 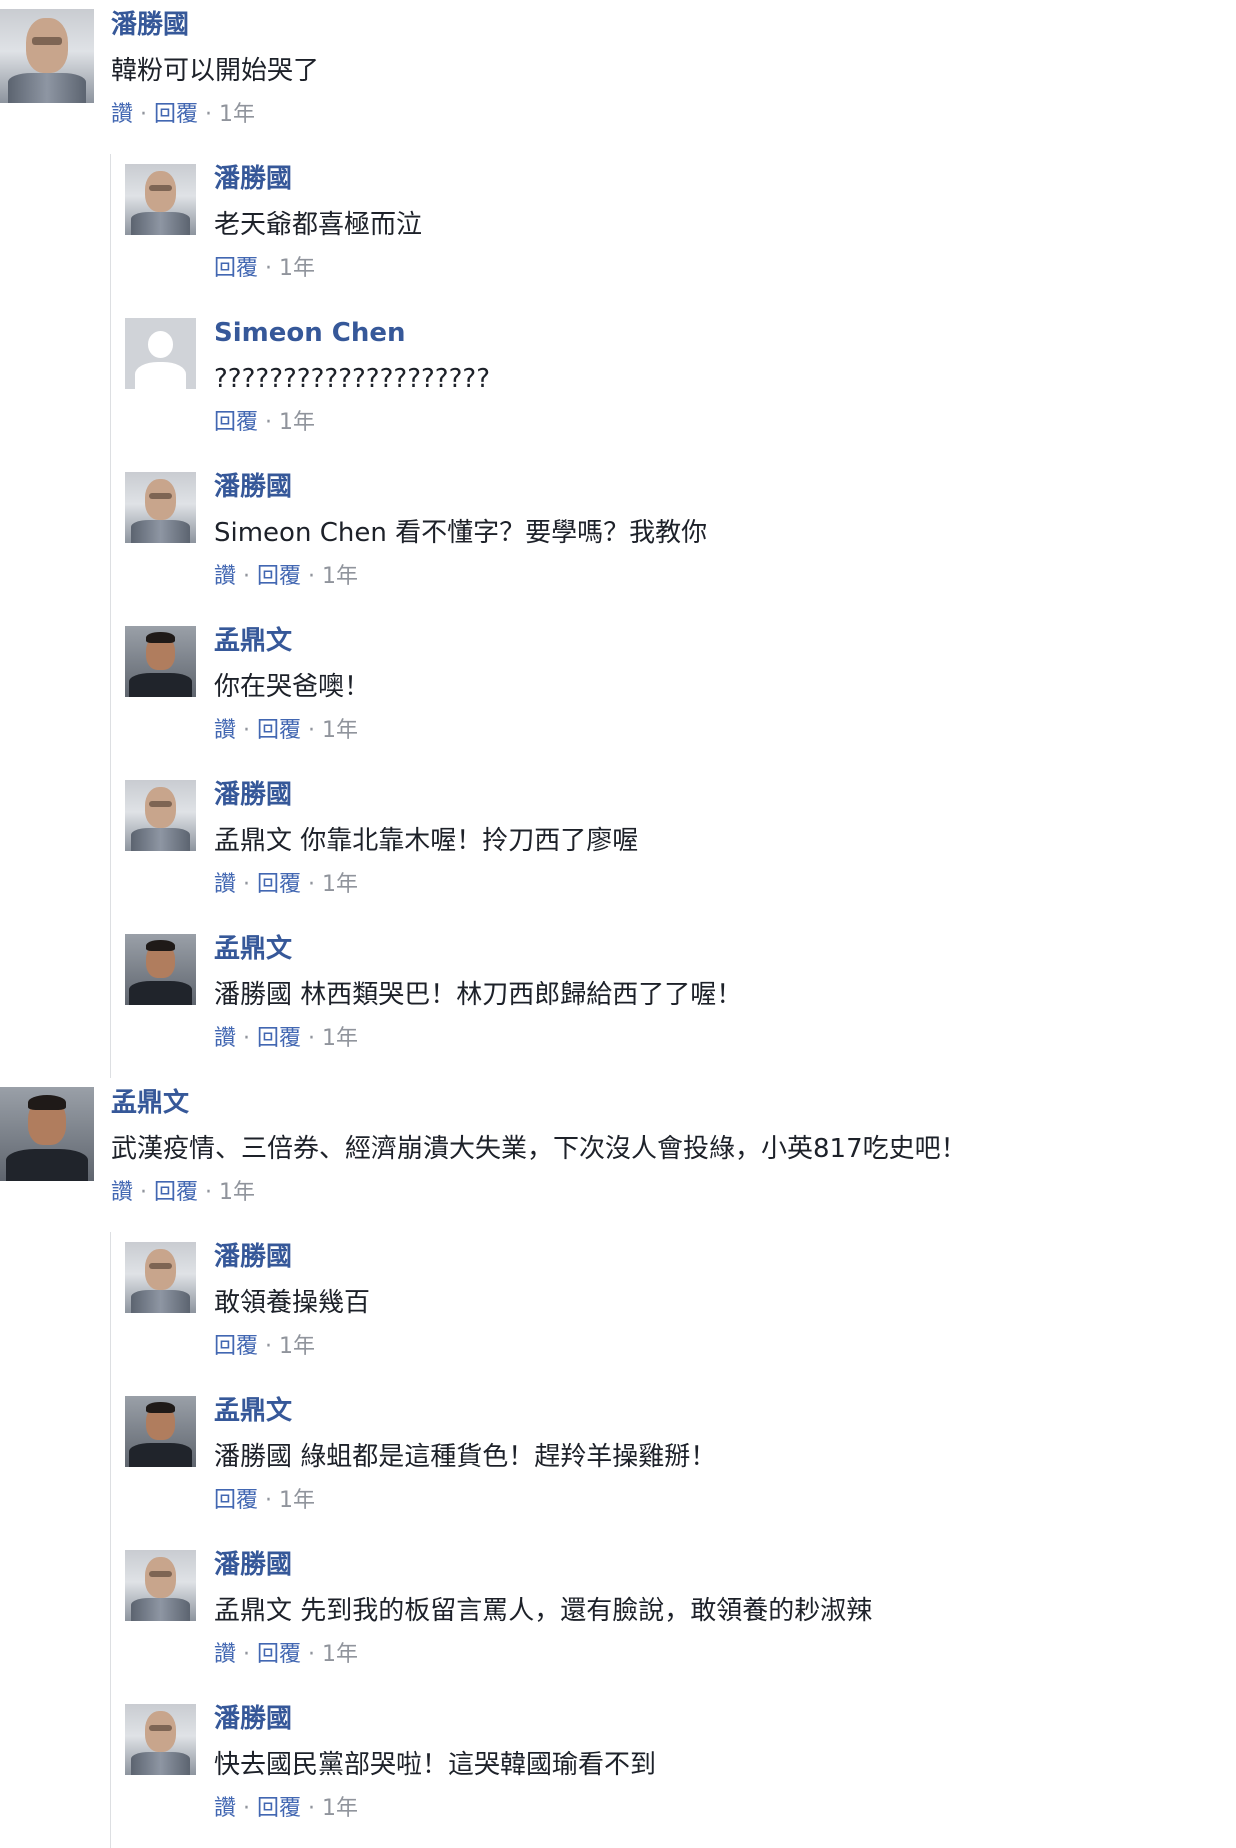 What do you see at coordinates (292, 681) in the screenshot?
I see `comment-body: 孟鼎文 你在哭爸噢！ 讚 · 回覆 · 1年` at bounding box center [292, 681].